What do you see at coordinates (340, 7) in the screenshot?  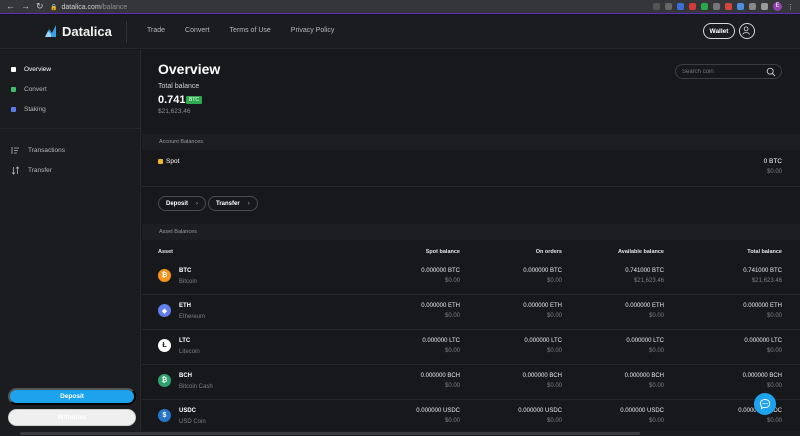 I see `address-bar: 🔒 datalica.com/balance` at bounding box center [340, 7].